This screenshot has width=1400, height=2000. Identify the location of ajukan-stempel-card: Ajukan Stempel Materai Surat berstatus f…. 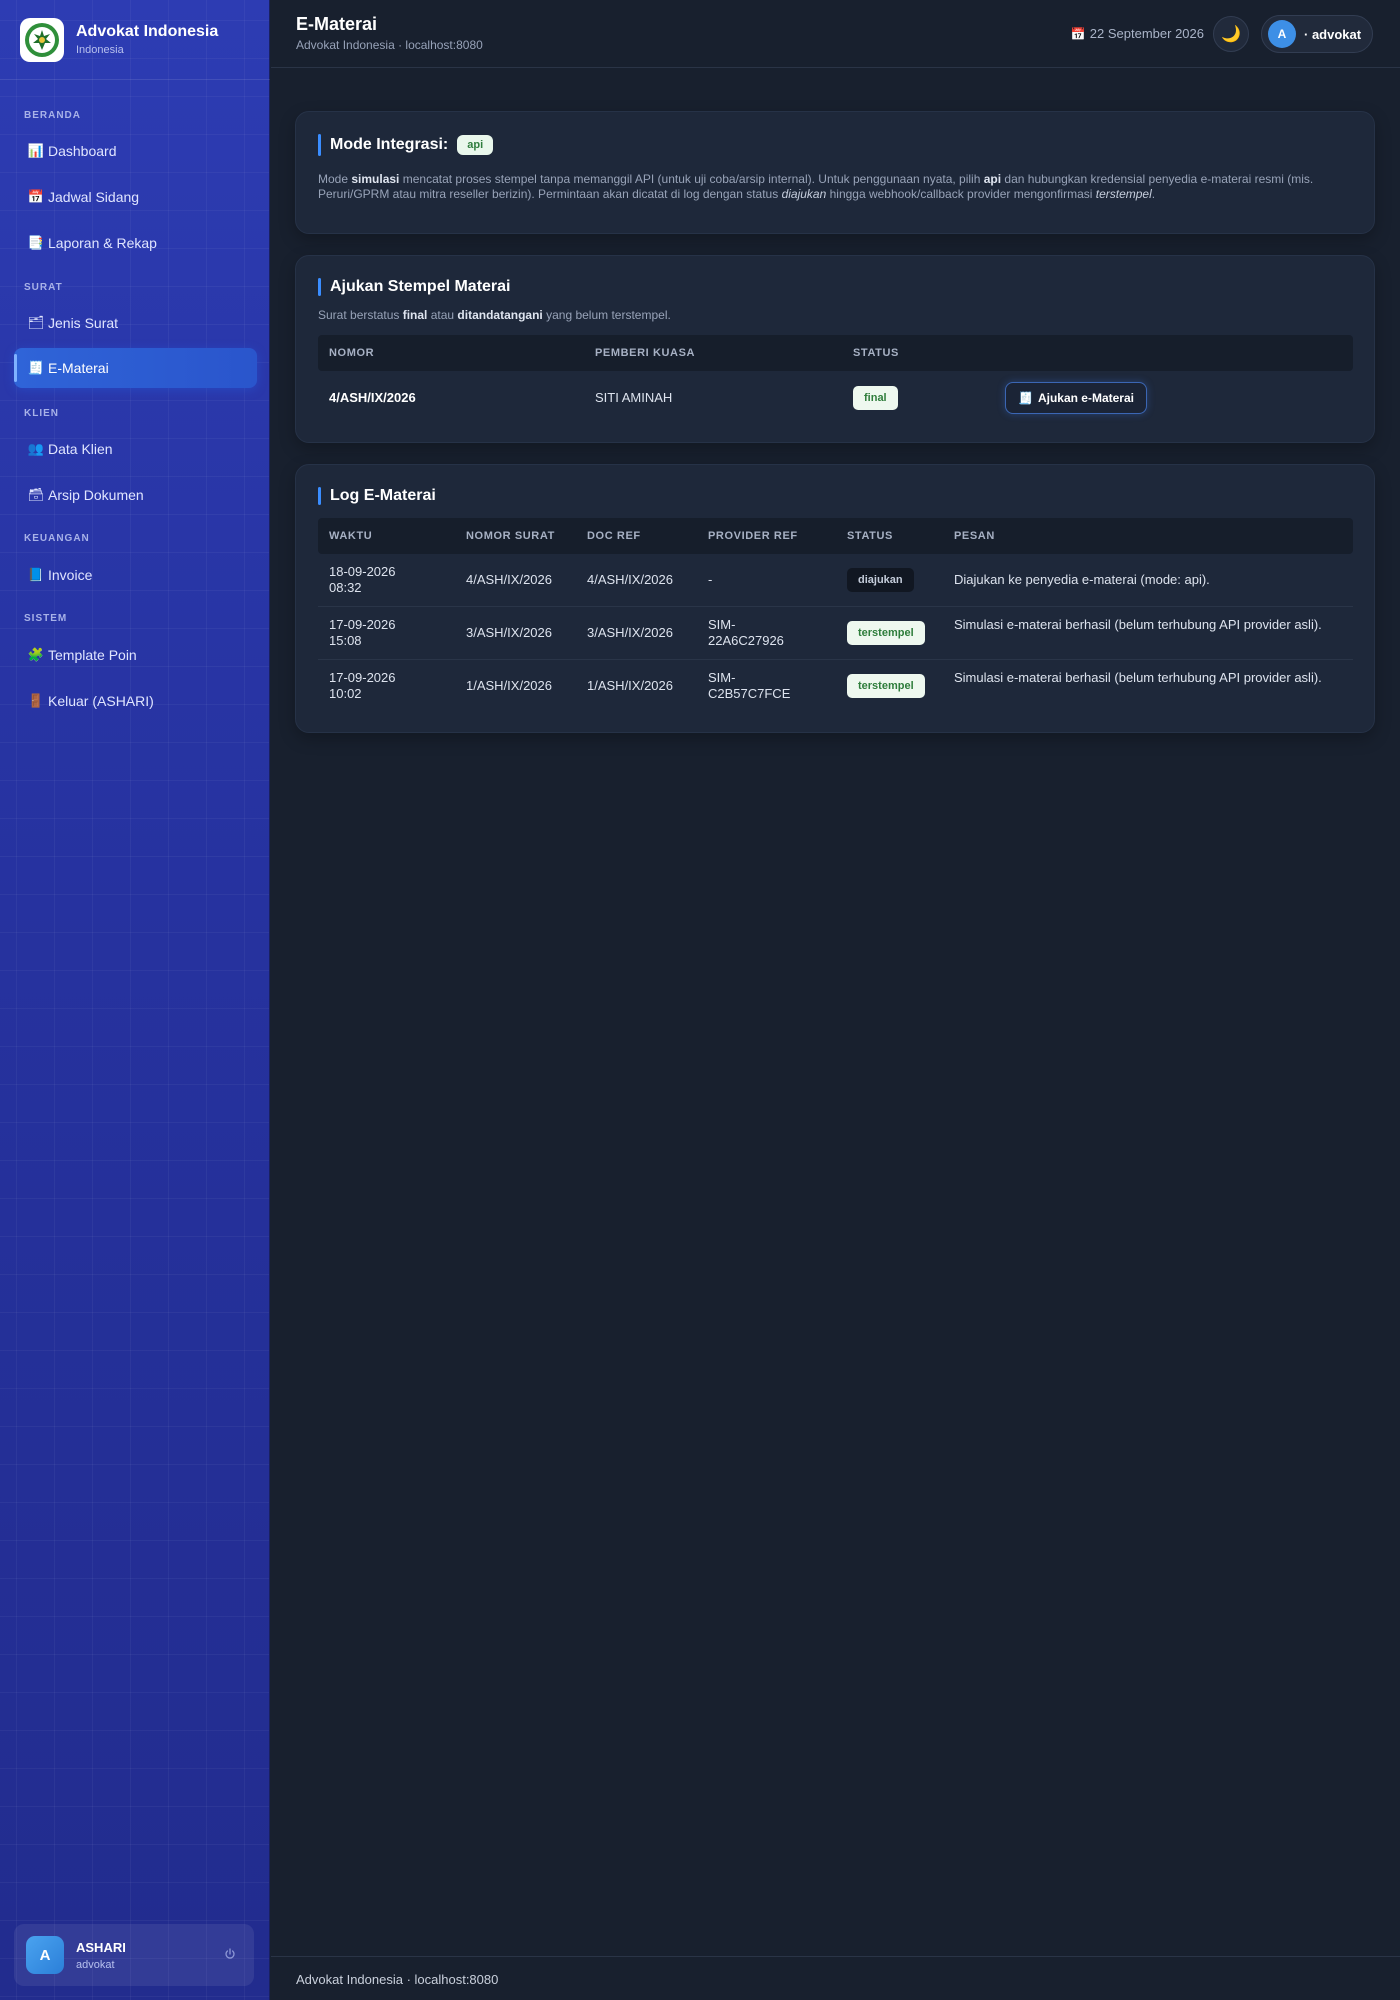
(835, 349).